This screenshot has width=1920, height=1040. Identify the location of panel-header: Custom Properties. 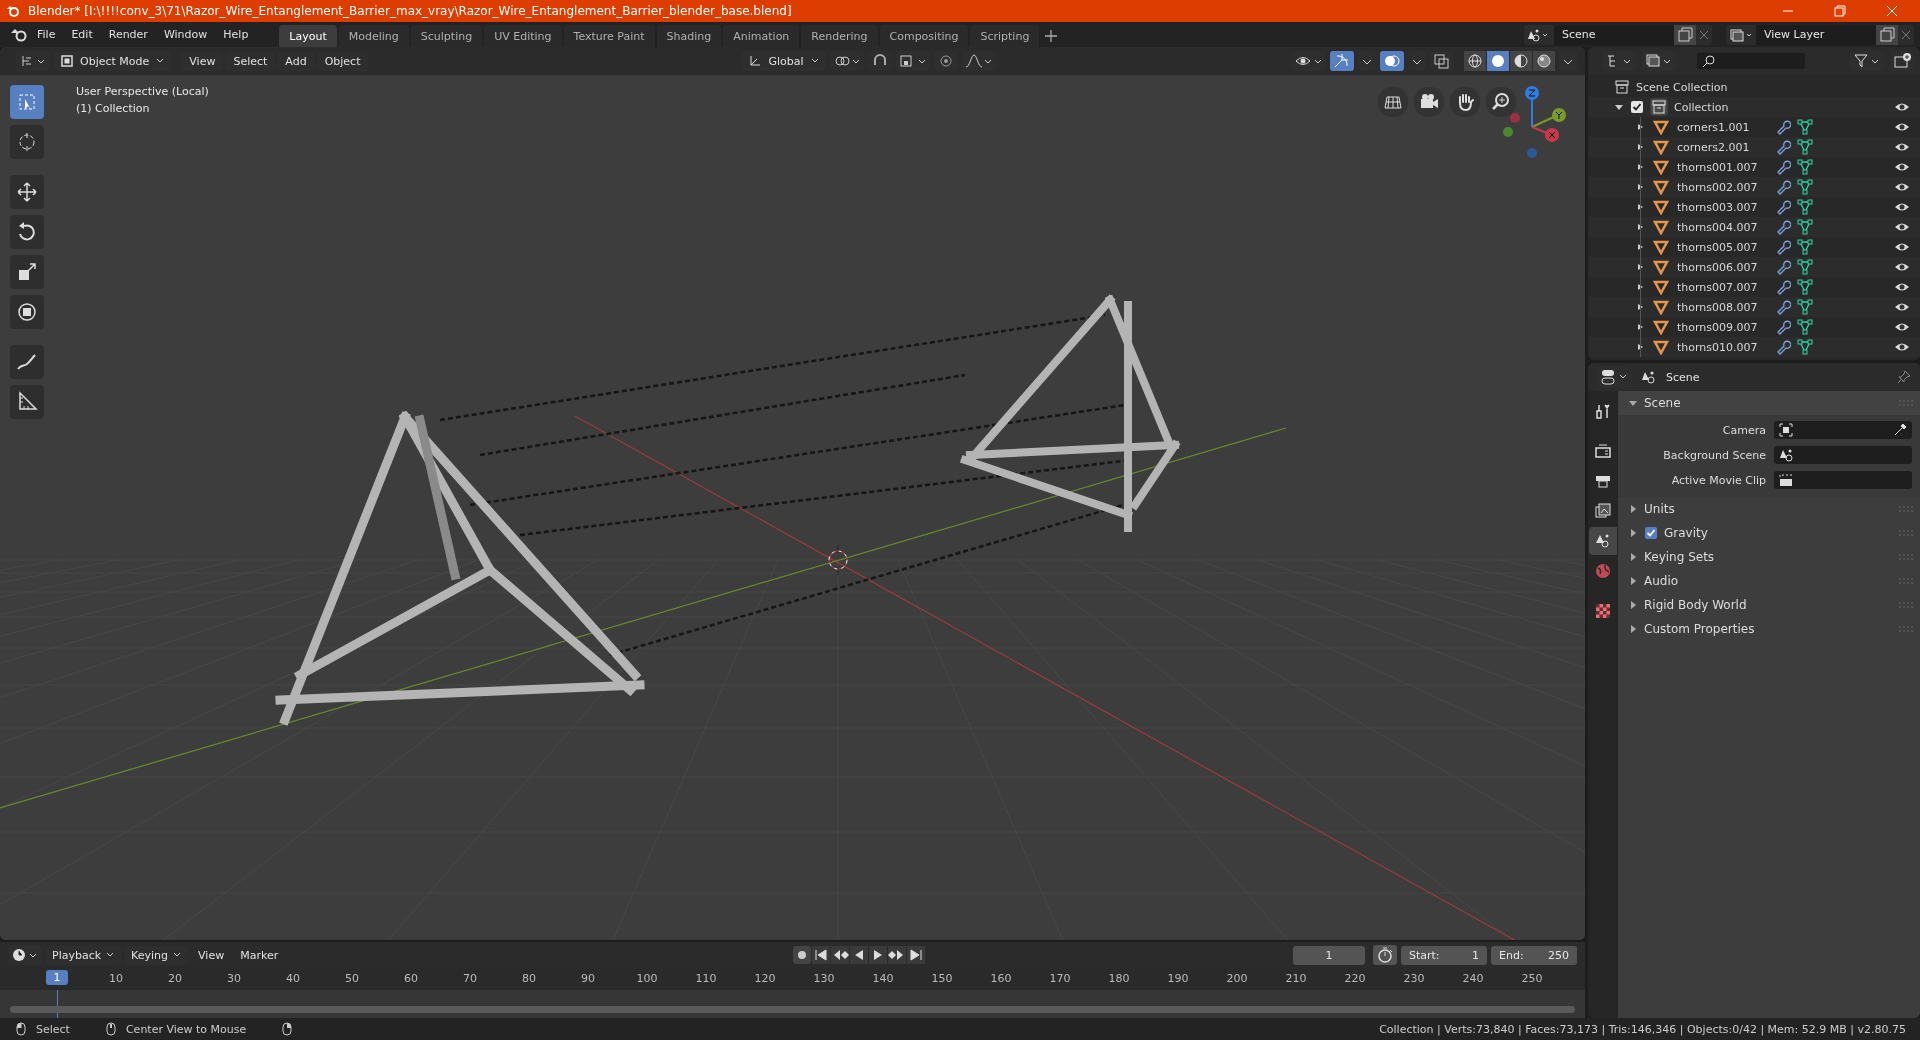
(1699, 629).